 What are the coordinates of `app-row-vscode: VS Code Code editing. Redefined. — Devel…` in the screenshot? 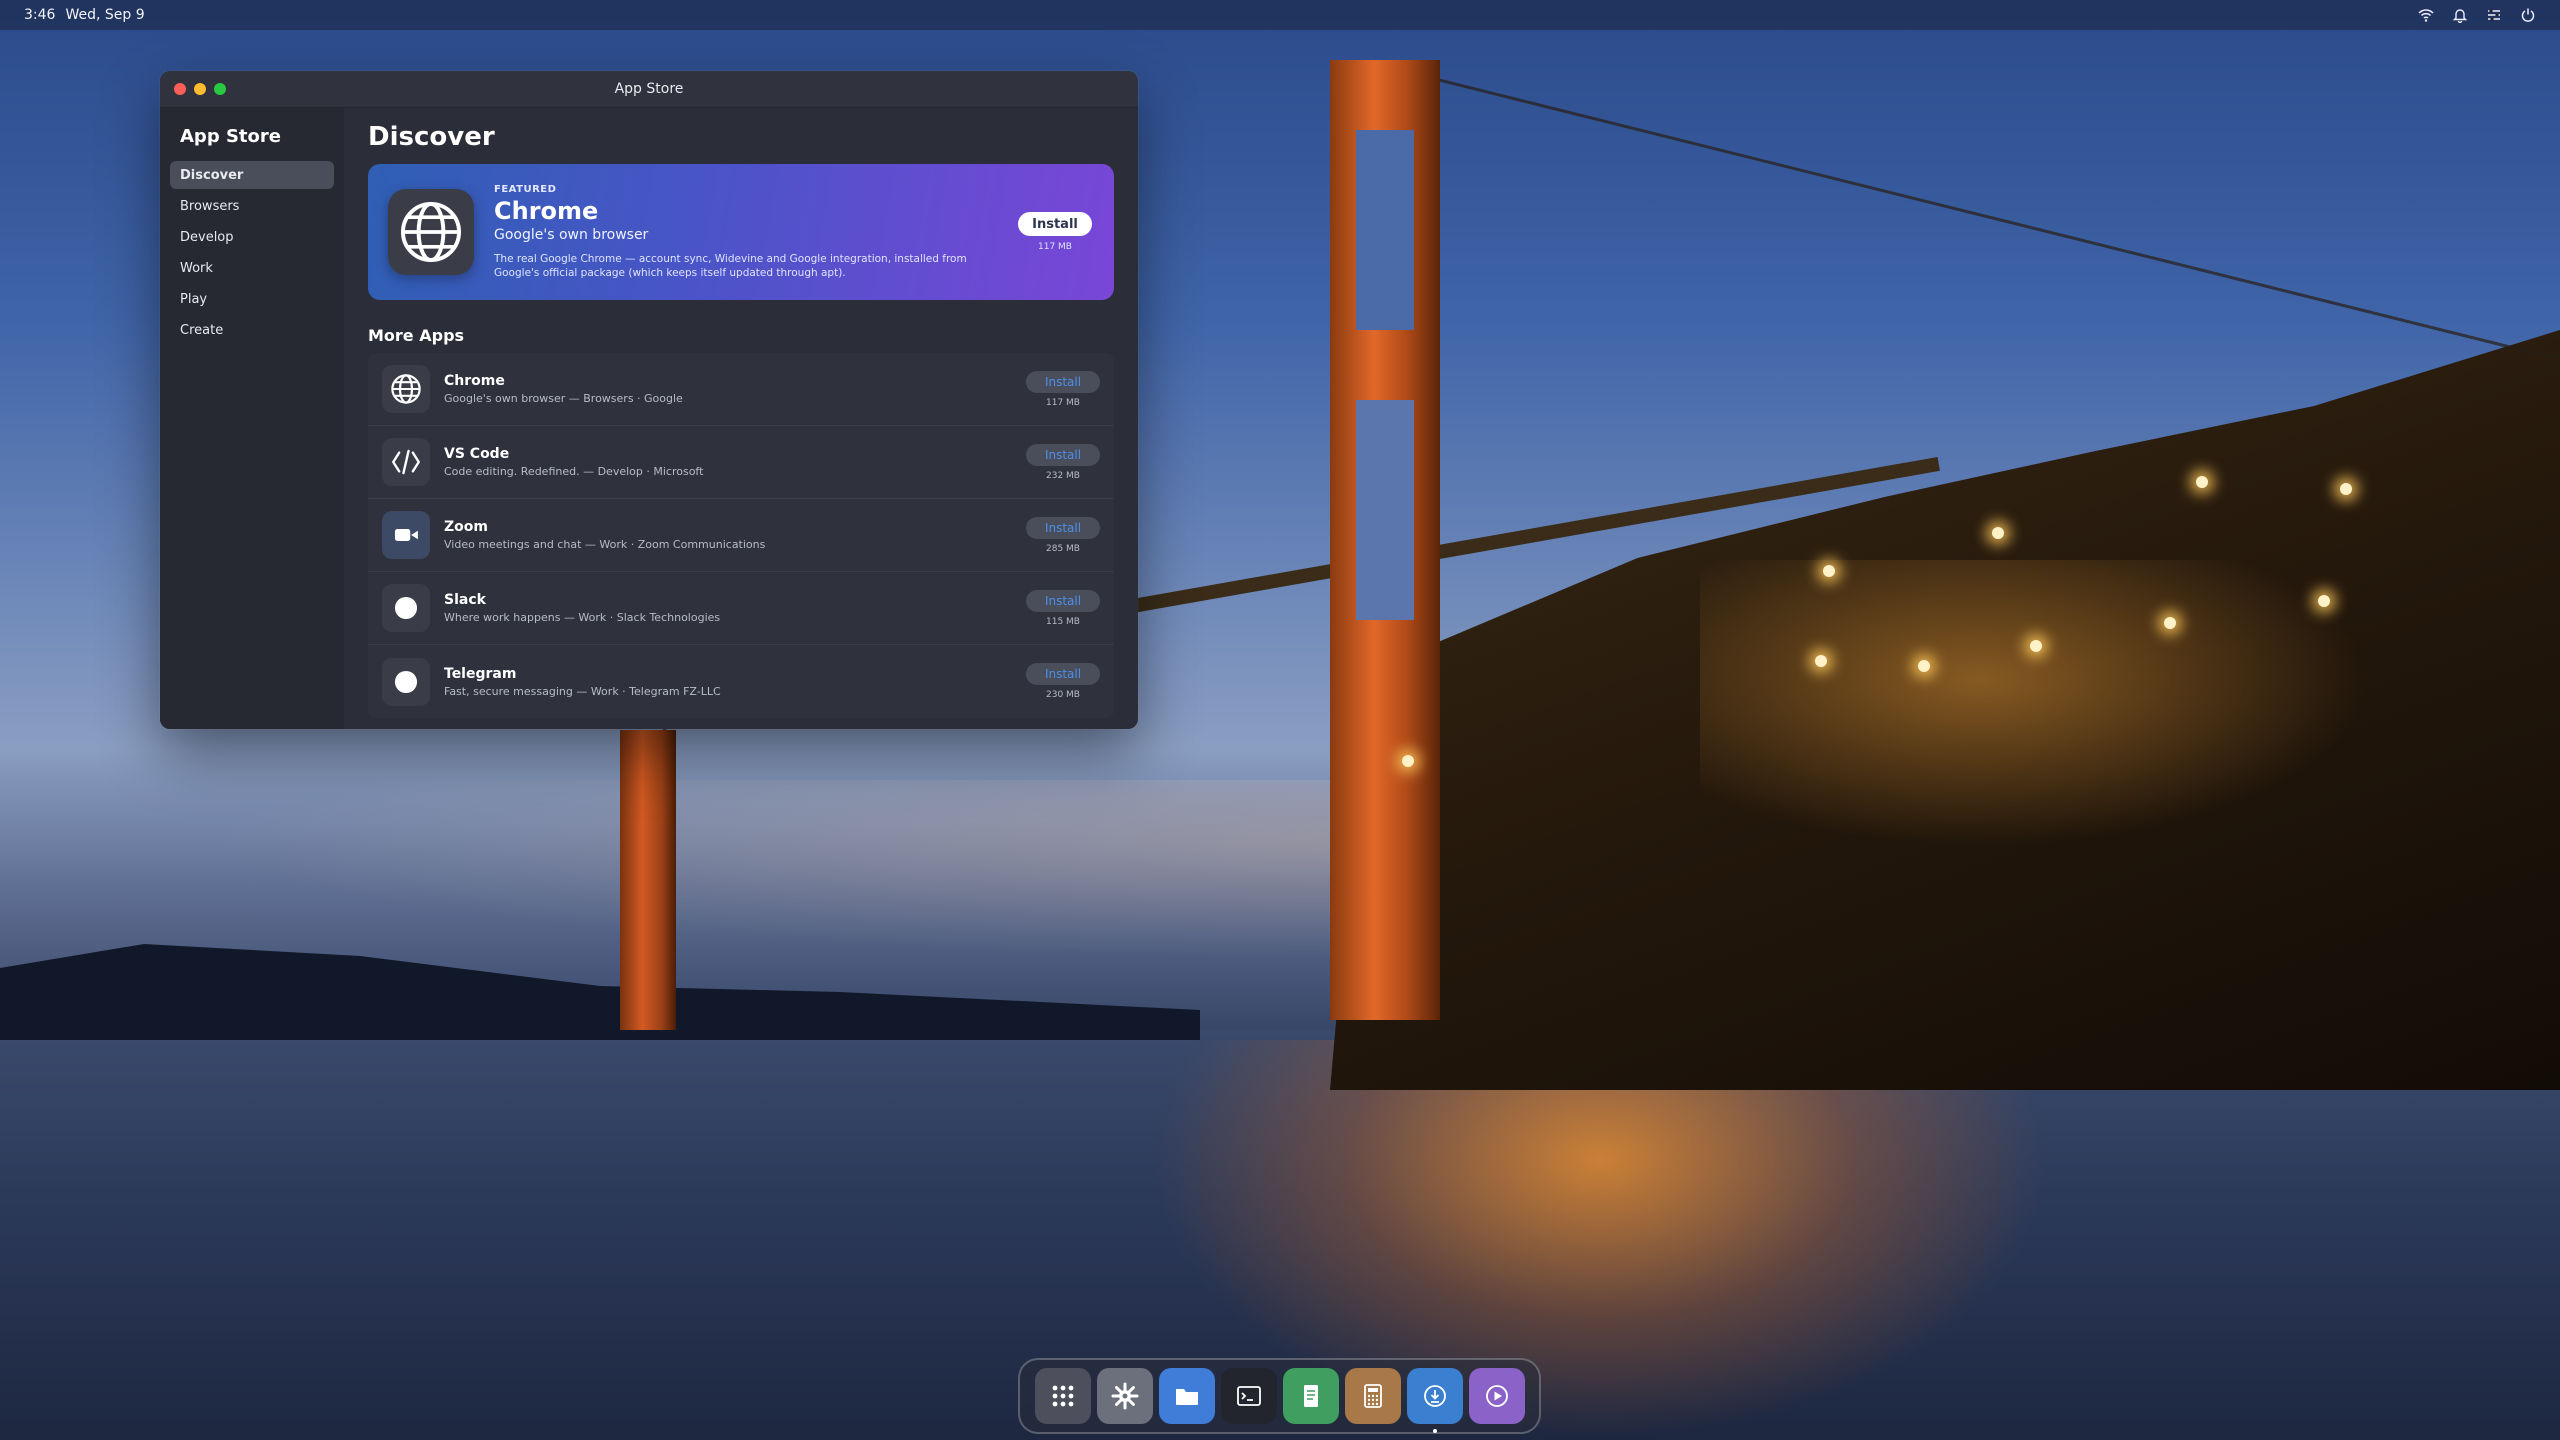 It's located at (741, 462).